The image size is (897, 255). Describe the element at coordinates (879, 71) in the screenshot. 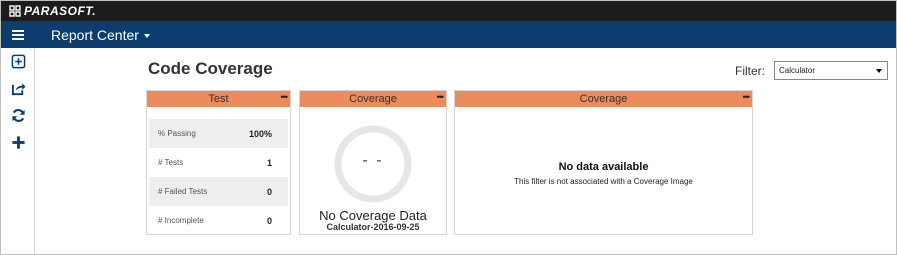

I see `dropdown-arrow-icon` at that location.